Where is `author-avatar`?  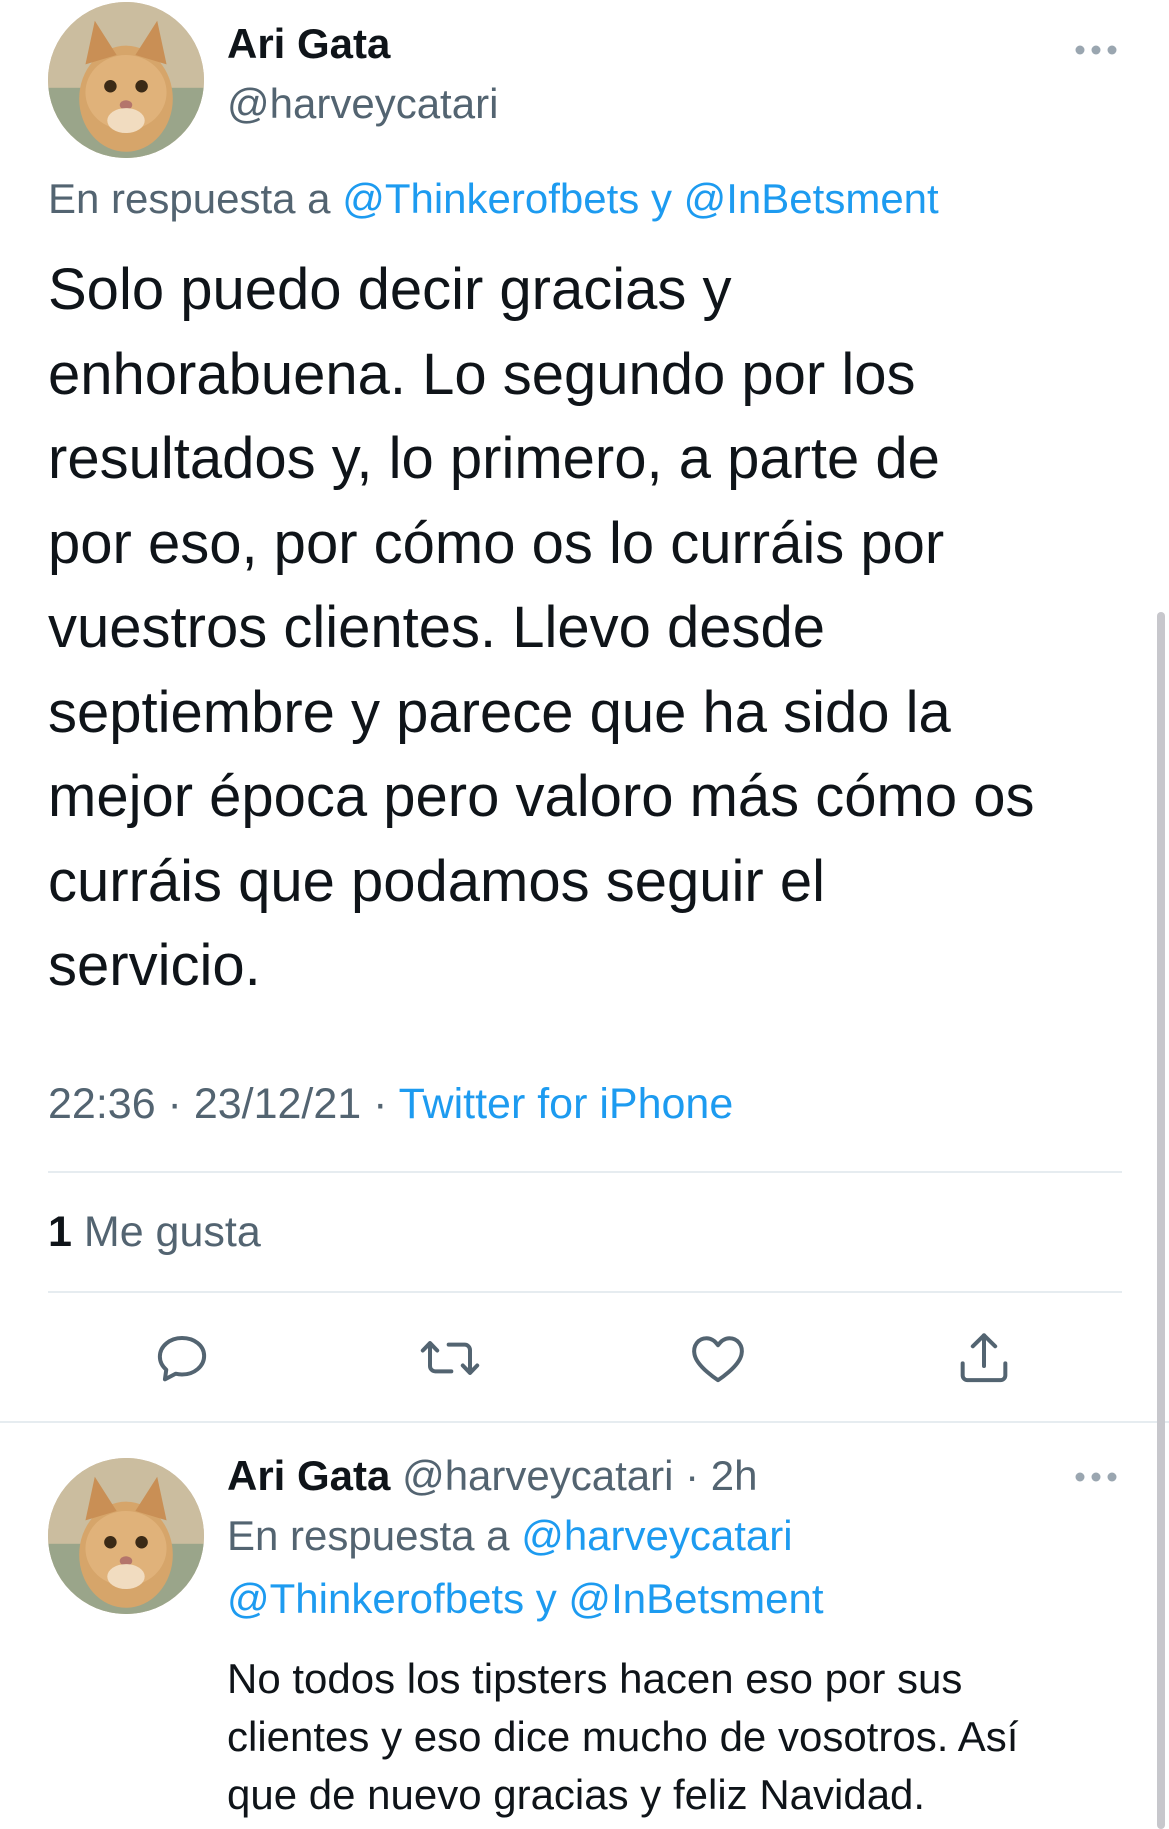 author-avatar is located at coordinates (126, 80).